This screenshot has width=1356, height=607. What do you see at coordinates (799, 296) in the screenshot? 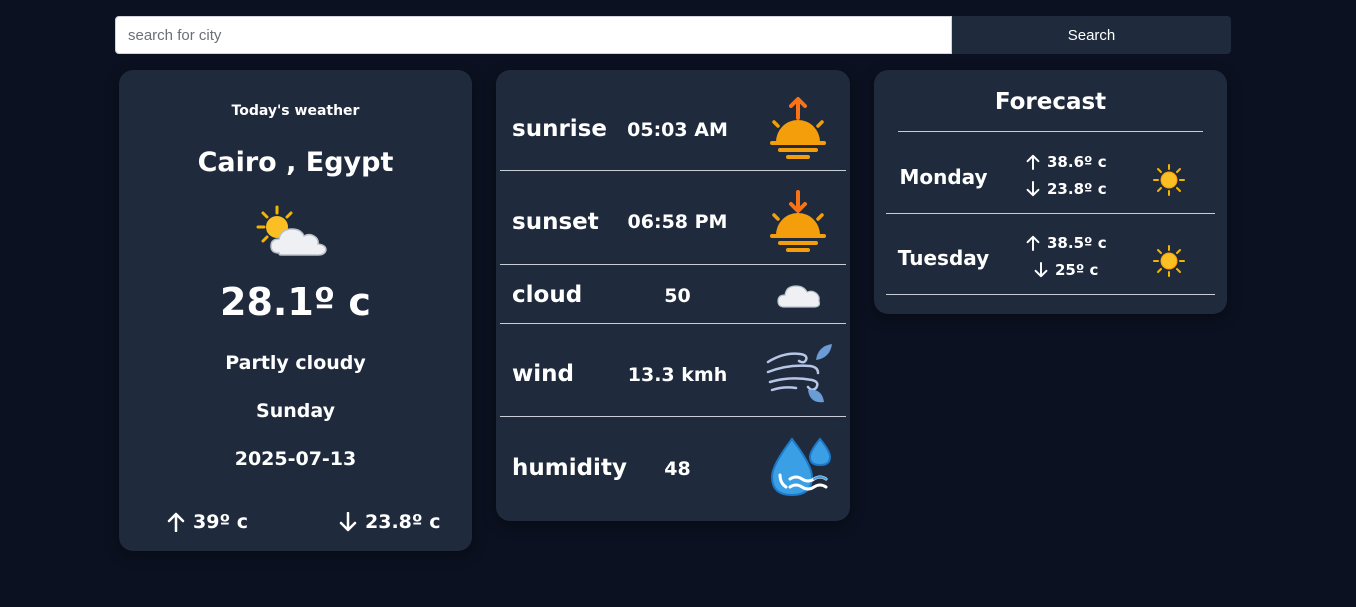
I see `cloud-icon` at bounding box center [799, 296].